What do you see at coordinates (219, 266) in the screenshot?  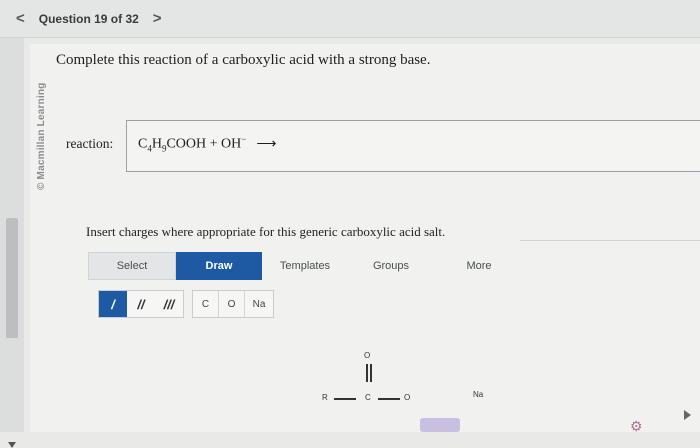 I see `tab-draw: Draw` at bounding box center [219, 266].